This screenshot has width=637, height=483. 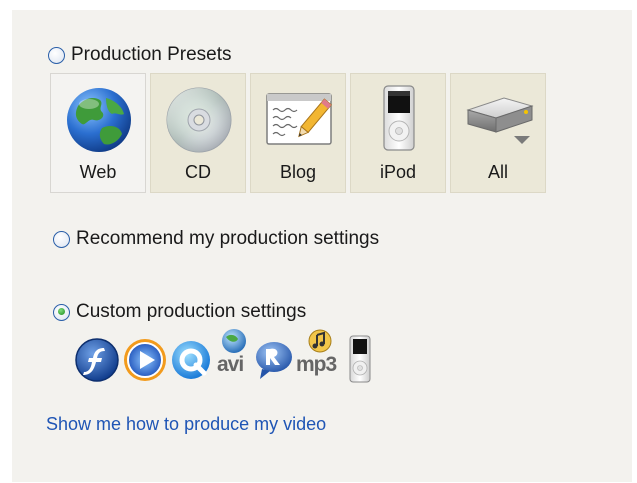 I want to click on custom-settings-label: Custom production settings, so click(x=191, y=311).